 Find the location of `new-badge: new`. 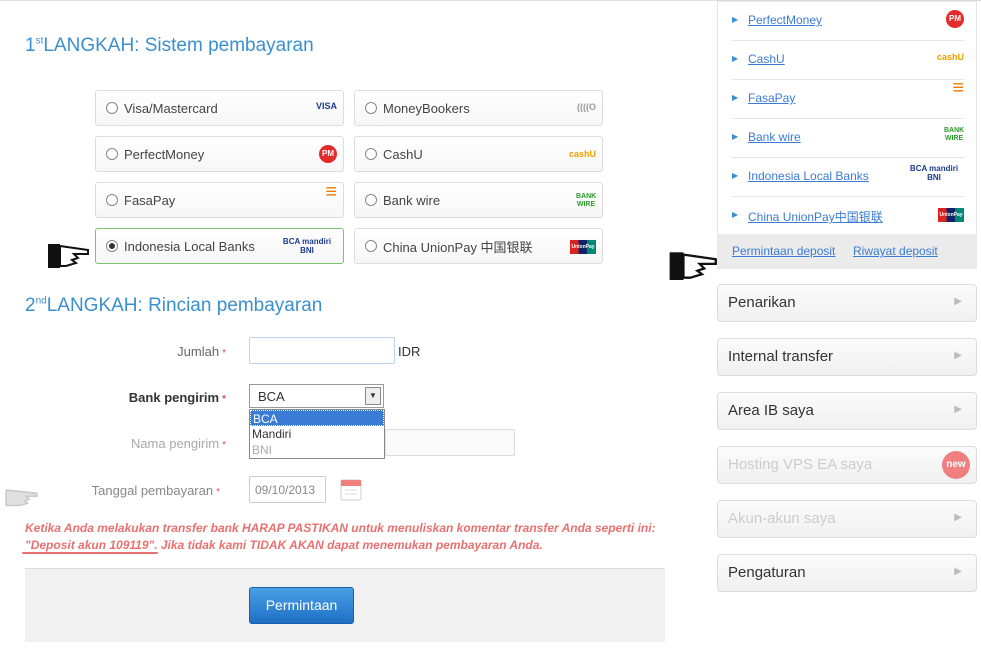

new-badge: new is located at coordinates (956, 465).